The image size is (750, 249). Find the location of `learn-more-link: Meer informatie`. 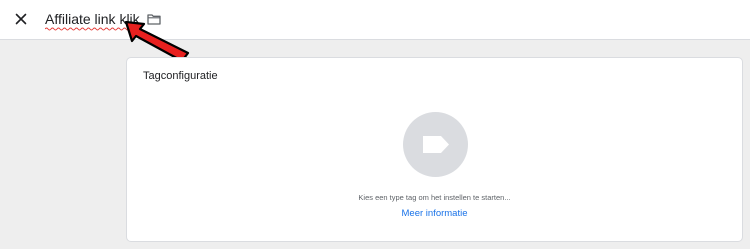

learn-more-link: Meer informatie is located at coordinates (434, 213).